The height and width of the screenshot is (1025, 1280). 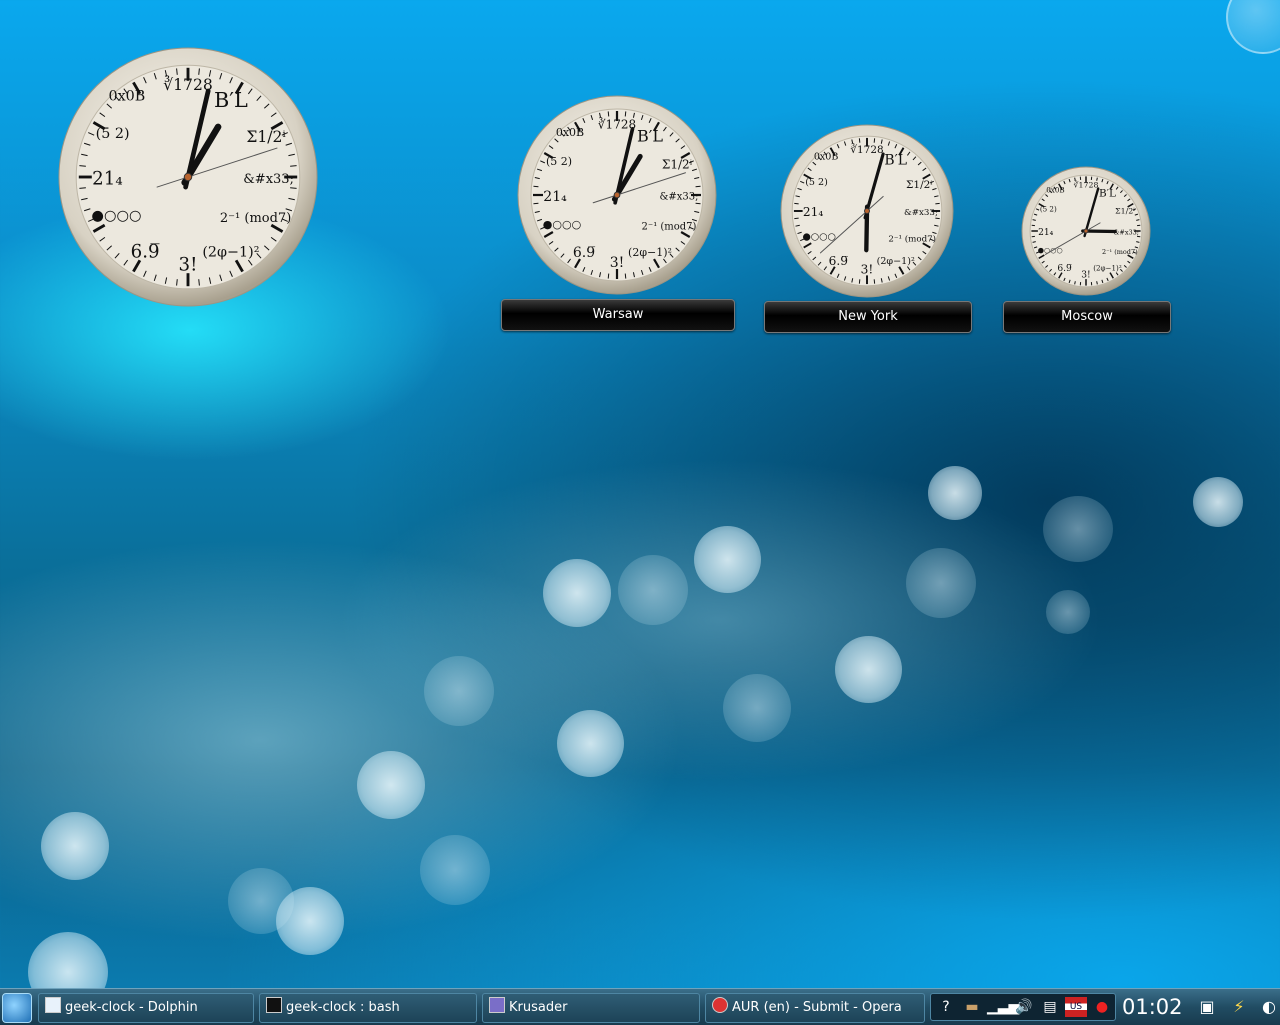 What do you see at coordinates (497, 1005) in the screenshot?
I see `krusader-icon` at bounding box center [497, 1005].